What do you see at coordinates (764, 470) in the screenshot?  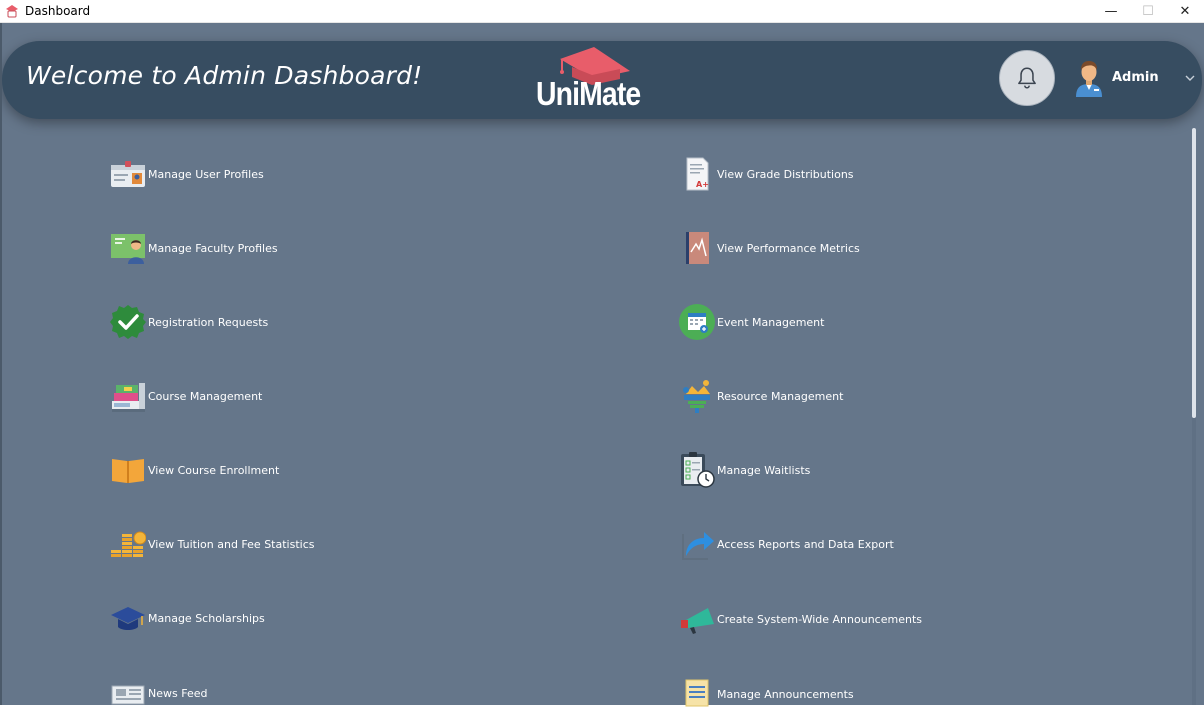 I see `menu-label: Manage Waitlists` at bounding box center [764, 470].